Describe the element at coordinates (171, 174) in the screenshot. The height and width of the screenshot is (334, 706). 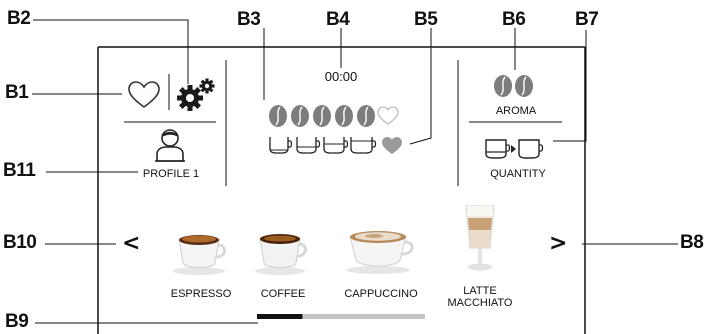
I see `profile-label: PROFILE 1` at that location.